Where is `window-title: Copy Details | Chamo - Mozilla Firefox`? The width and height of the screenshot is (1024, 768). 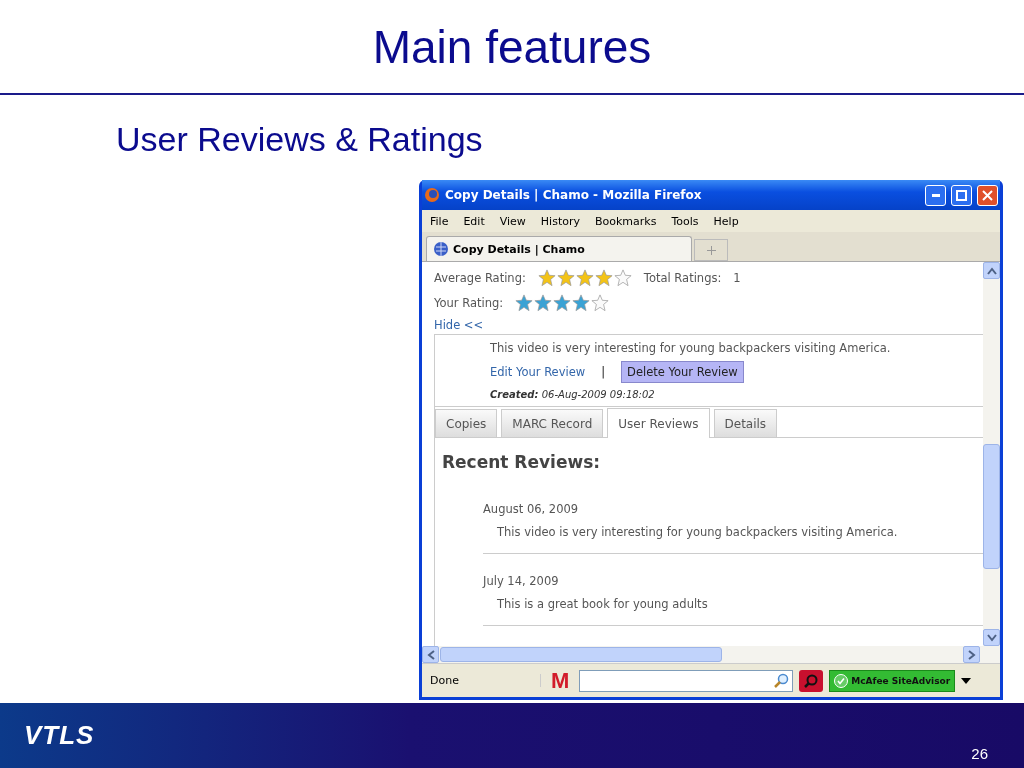
window-title: Copy Details | Chamo - Mozilla Firefox is located at coordinates (574, 195).